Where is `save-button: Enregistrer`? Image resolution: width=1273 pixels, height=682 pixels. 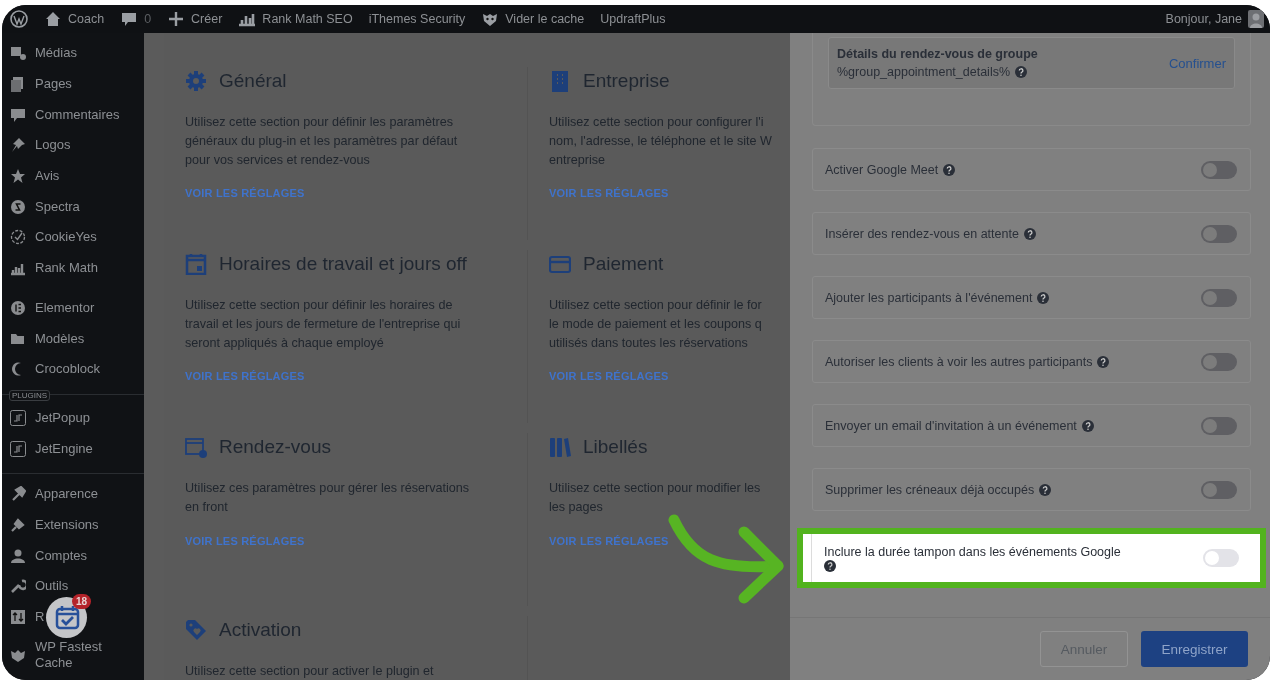 save-button: Enregistrer is located at coordinates (1194, 649).